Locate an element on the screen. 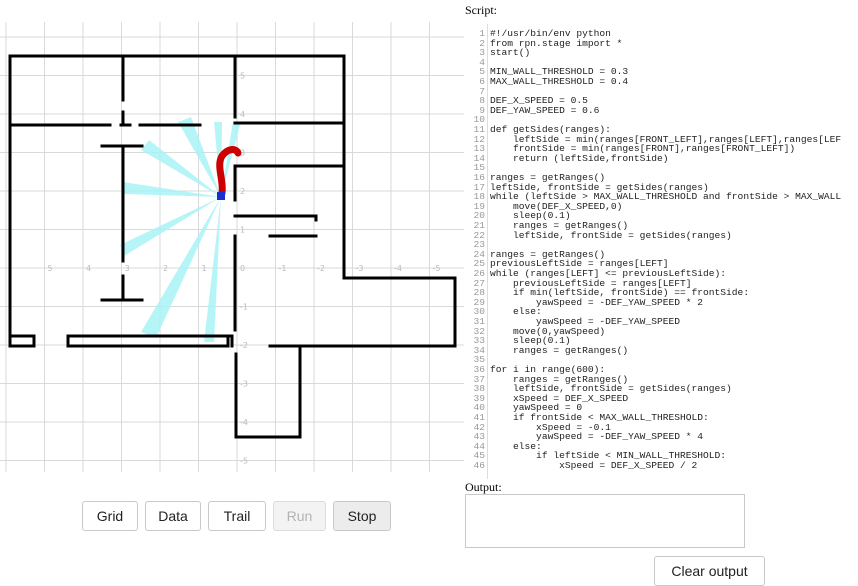 This screenshot has width=858, height=586. x-axis-tick-label: 3 is located at coordinates (127, 268).